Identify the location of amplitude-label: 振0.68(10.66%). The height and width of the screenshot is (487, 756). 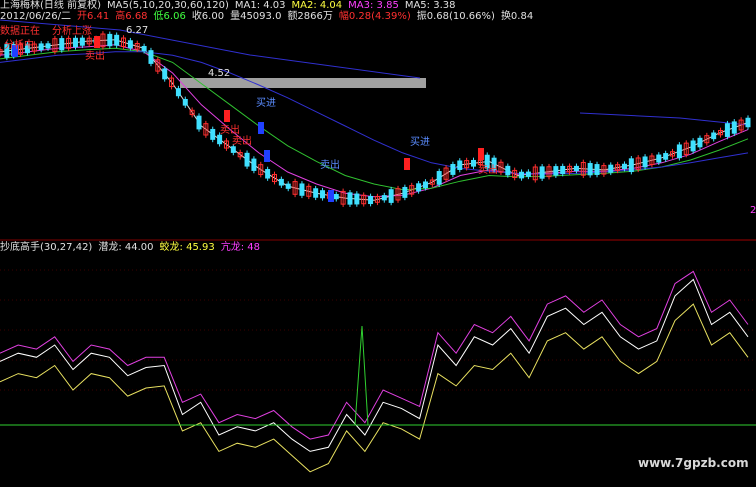
(455, 16).